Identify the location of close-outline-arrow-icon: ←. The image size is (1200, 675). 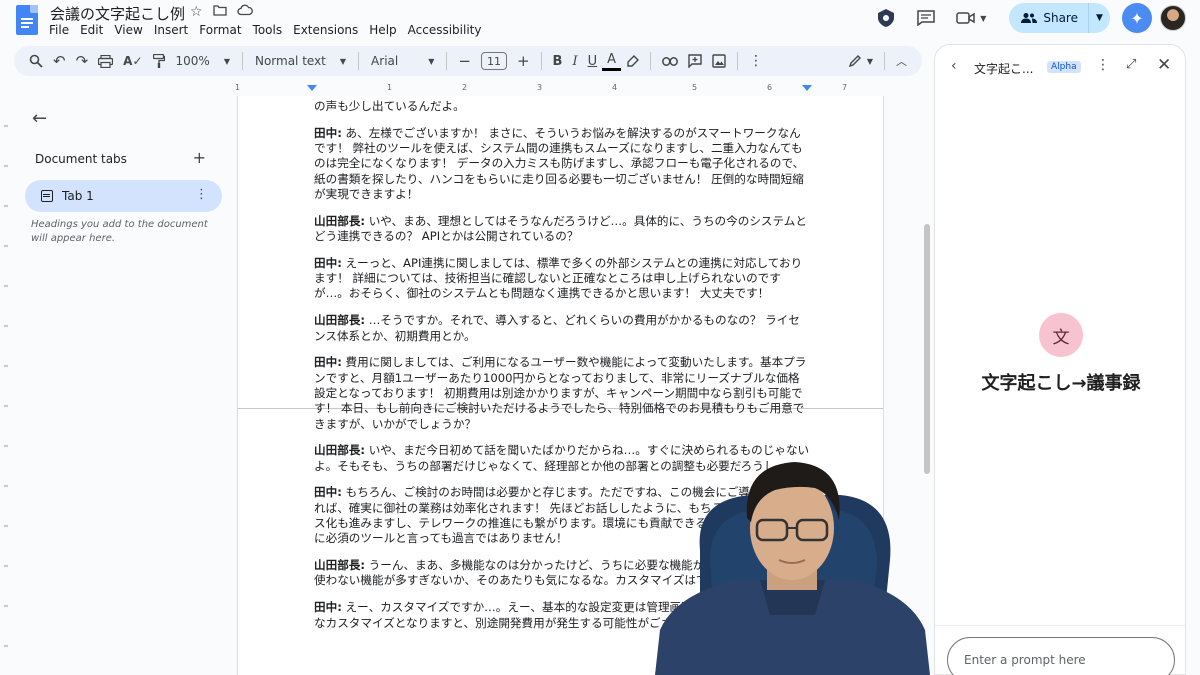
(39, 118).